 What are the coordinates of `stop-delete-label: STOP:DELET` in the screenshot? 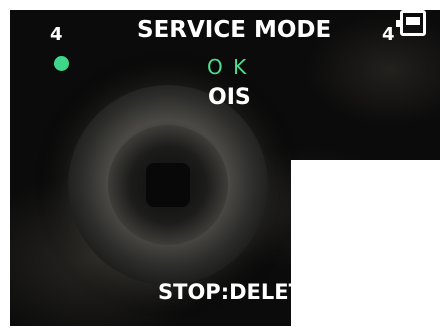 It's located at (230, 292).